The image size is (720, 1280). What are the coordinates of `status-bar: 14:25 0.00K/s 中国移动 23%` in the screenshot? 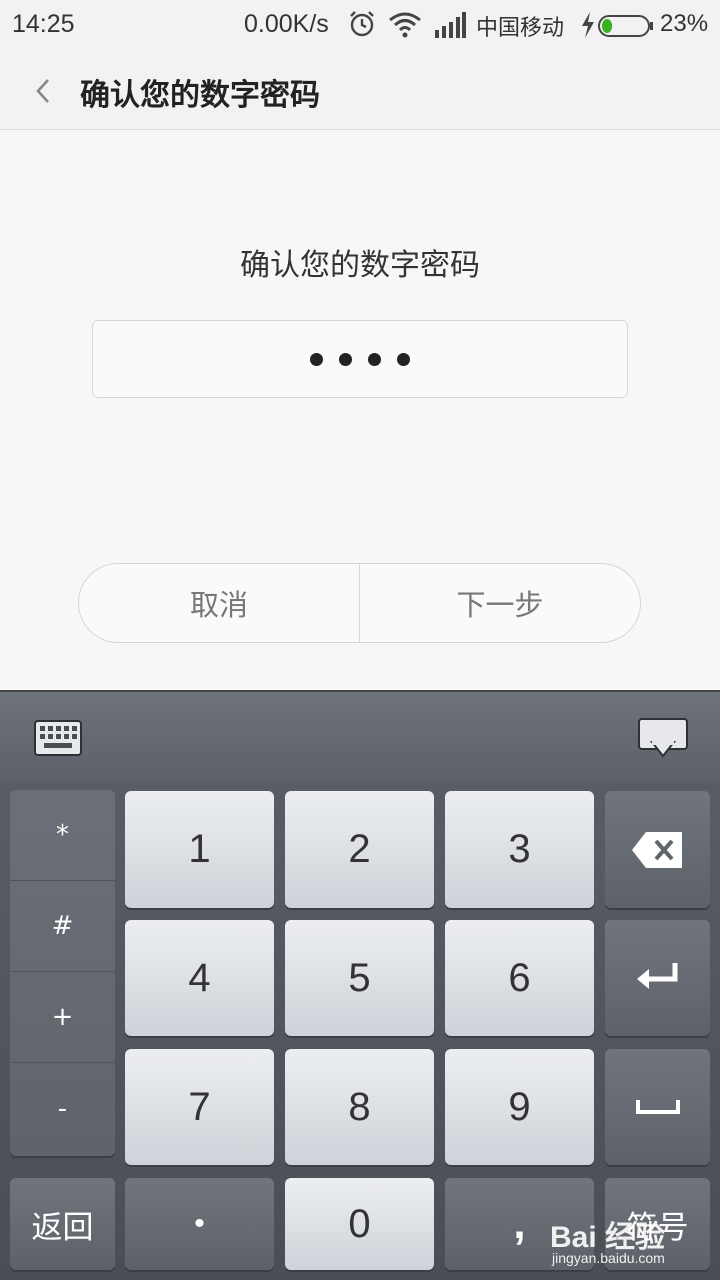 It's located at (360, 26).